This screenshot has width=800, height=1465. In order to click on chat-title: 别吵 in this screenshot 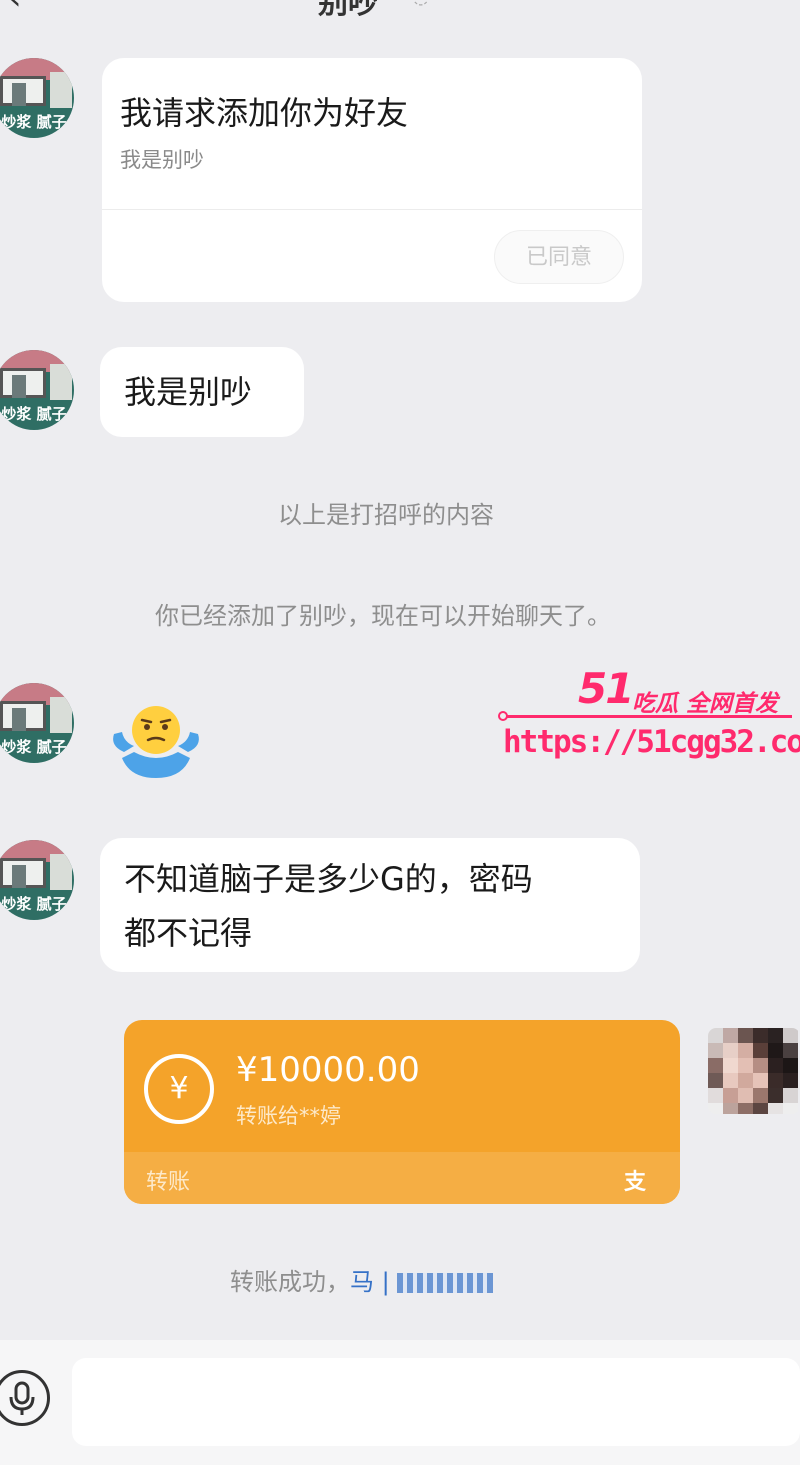, I will do `click(348, 10)`.